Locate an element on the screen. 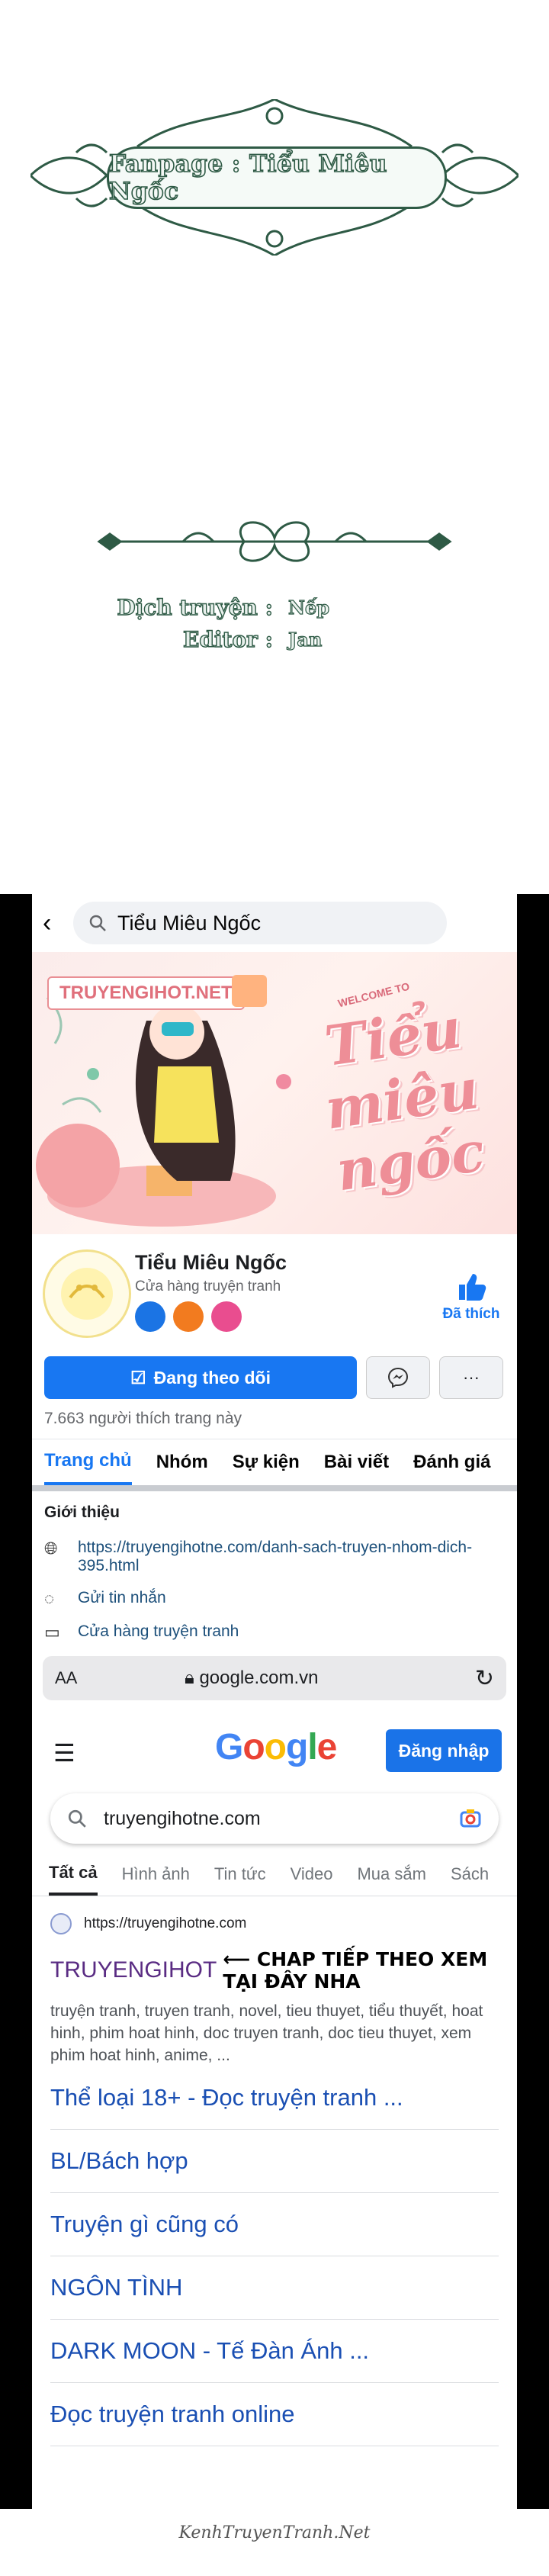 This screenshot has width=549, height=2576. tab-groups: Nhóm is located at coordinates (182, 1462).